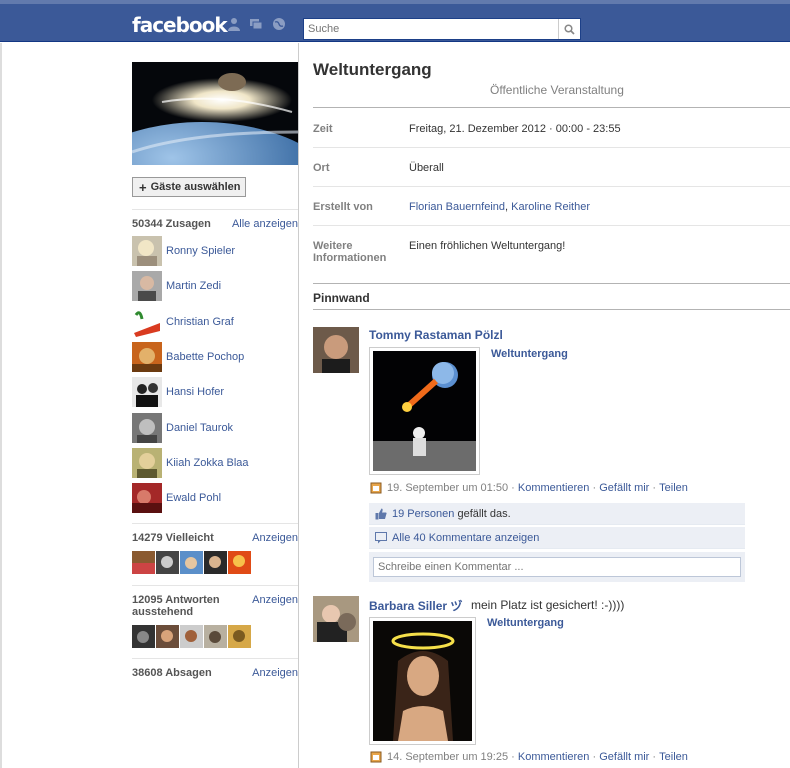 This screenshot has width=790, height=768. What do you see at coordinates (189, 187) in the screenshot?
I see `select-guests-button: + Gäste auswählen` at bounding box center [189, 187].